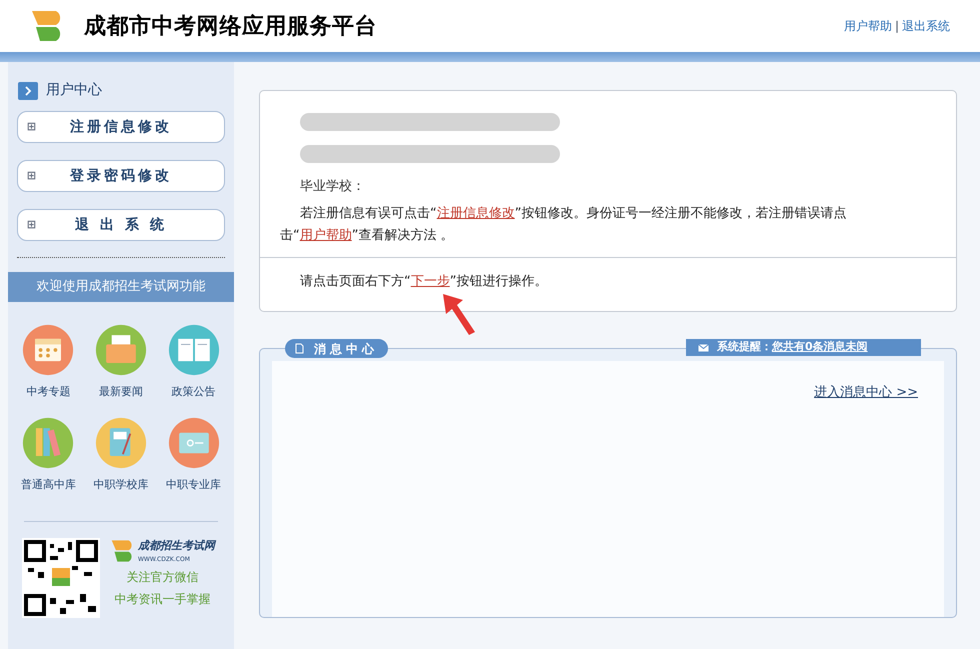 The height and width of the screenshot is (649, 980). Describe the element at coordinates (162, 577) in the screenshot. I see `promo-text: 关注官方微信` at that location.